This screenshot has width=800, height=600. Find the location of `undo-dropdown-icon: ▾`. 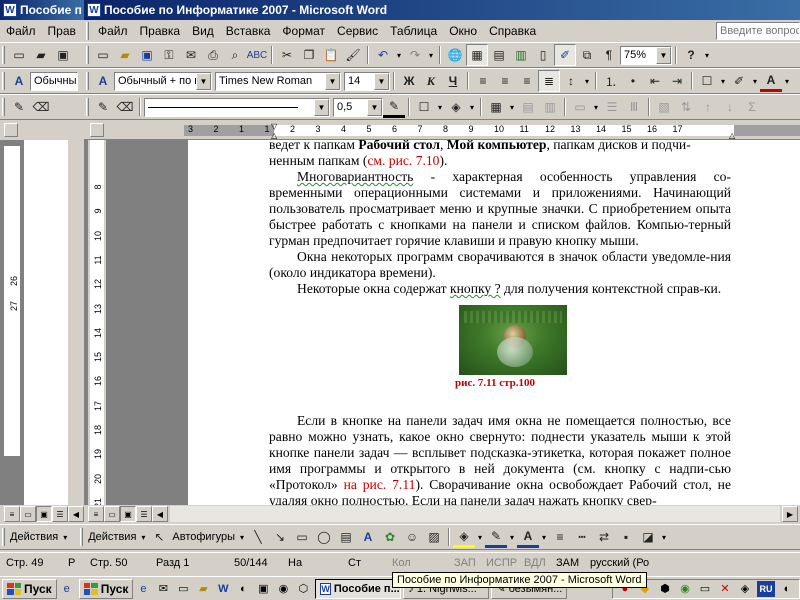

undo-dropdown-icon: ▾ is located at coordinates (399, 55).